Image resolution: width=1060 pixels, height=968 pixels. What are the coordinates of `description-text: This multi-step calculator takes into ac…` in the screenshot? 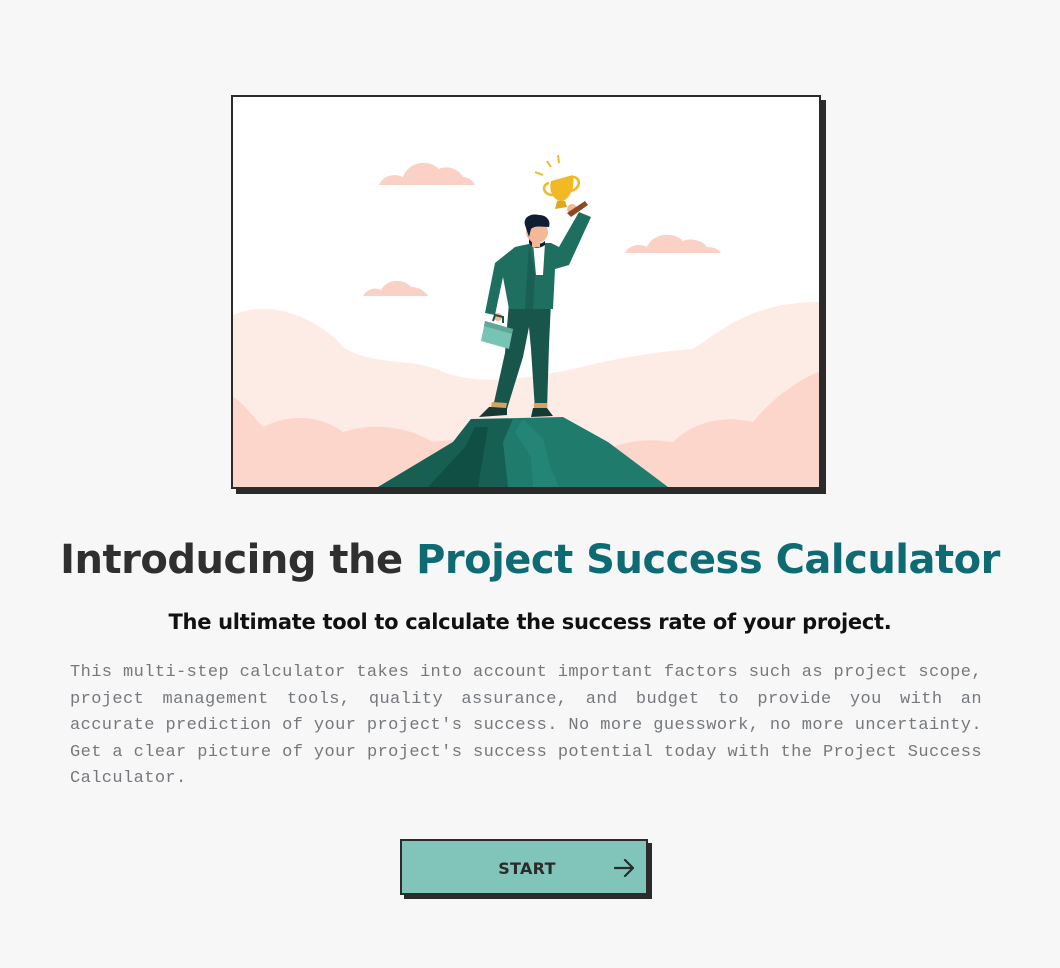 It's located at (526, 725).